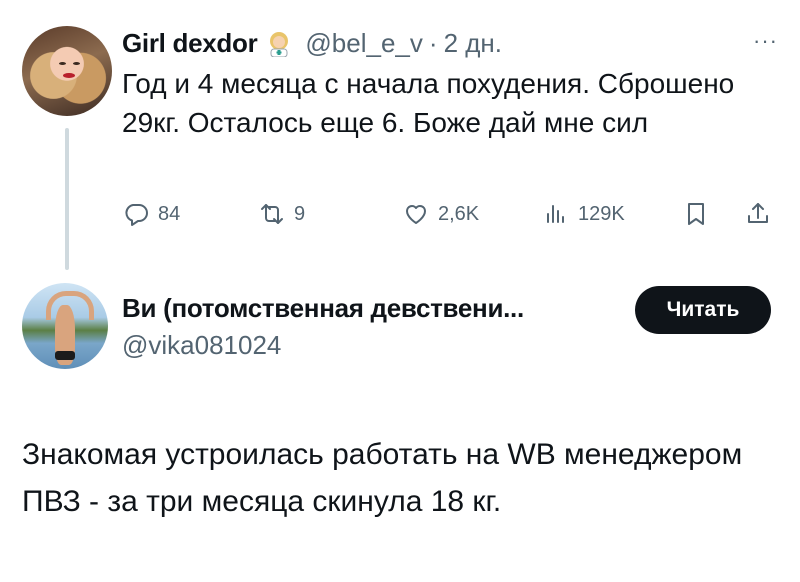 The image size is (800, 582). I want to click on reply-icon, so click(136, 215).